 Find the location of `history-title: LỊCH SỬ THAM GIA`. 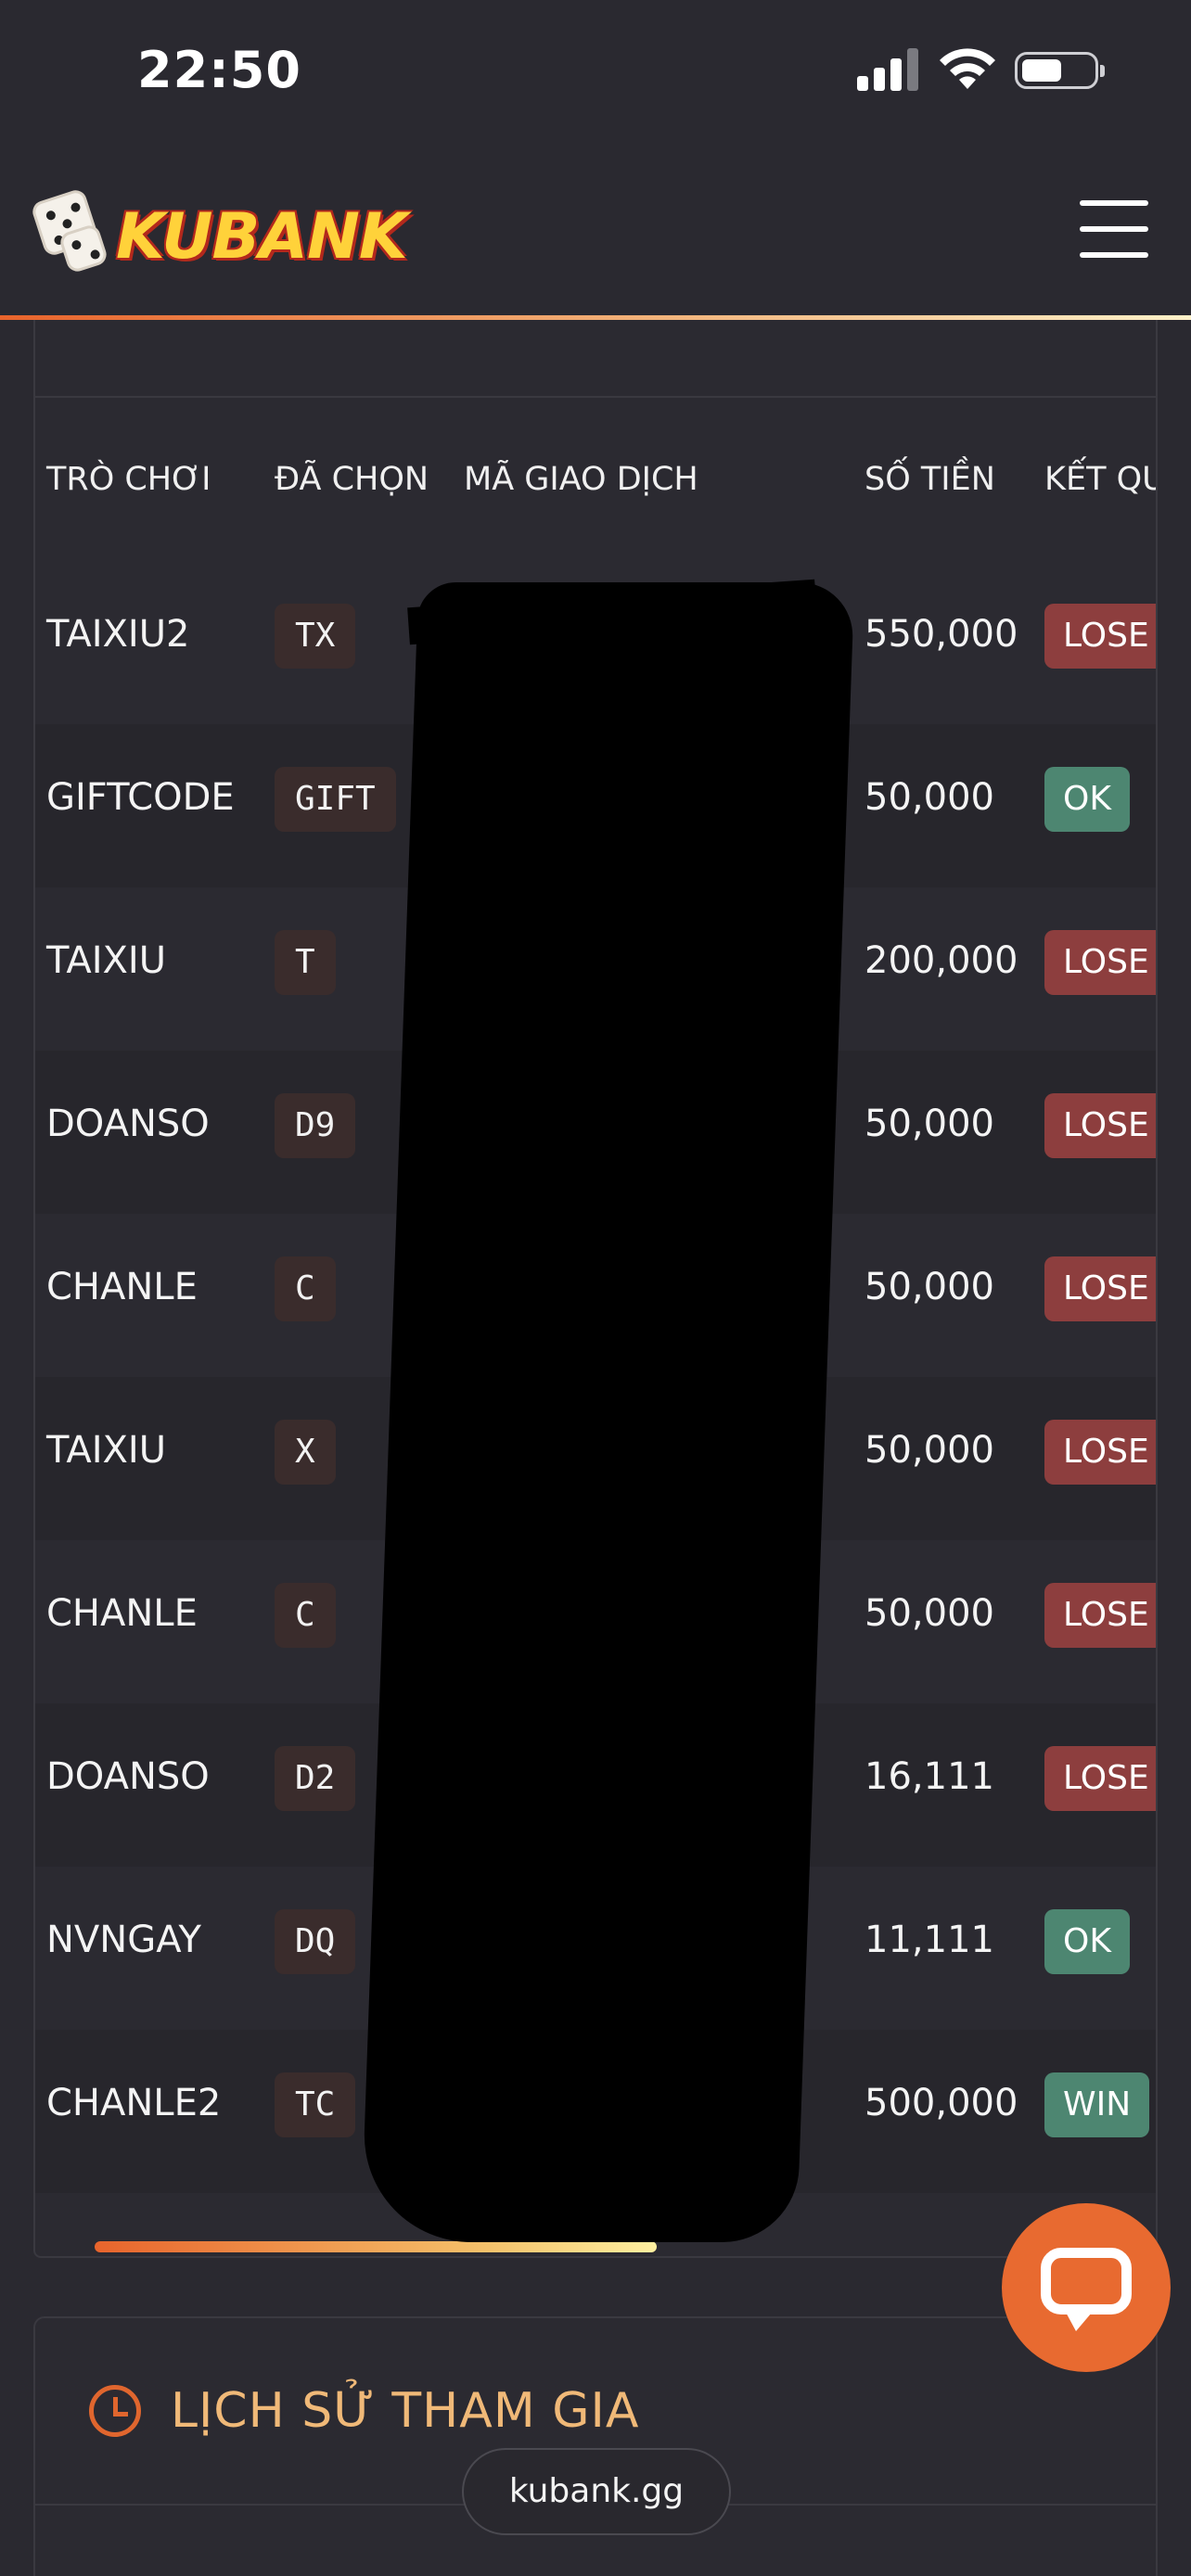

history-title: LỊCH SỬ THAM GIA is located at coordinates (405, 2411).